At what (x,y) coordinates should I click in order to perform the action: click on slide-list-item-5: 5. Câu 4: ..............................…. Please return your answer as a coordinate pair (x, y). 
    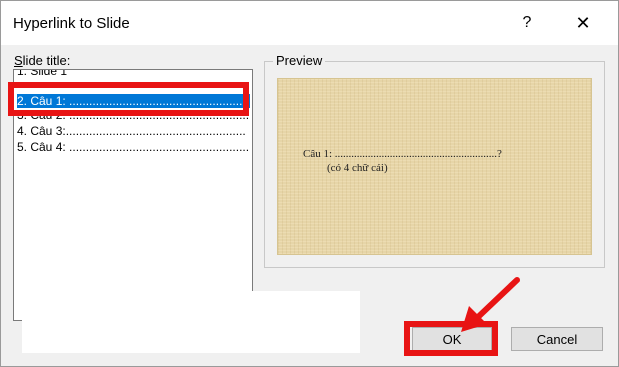
    Looking at the image, I should click on (133, 147).